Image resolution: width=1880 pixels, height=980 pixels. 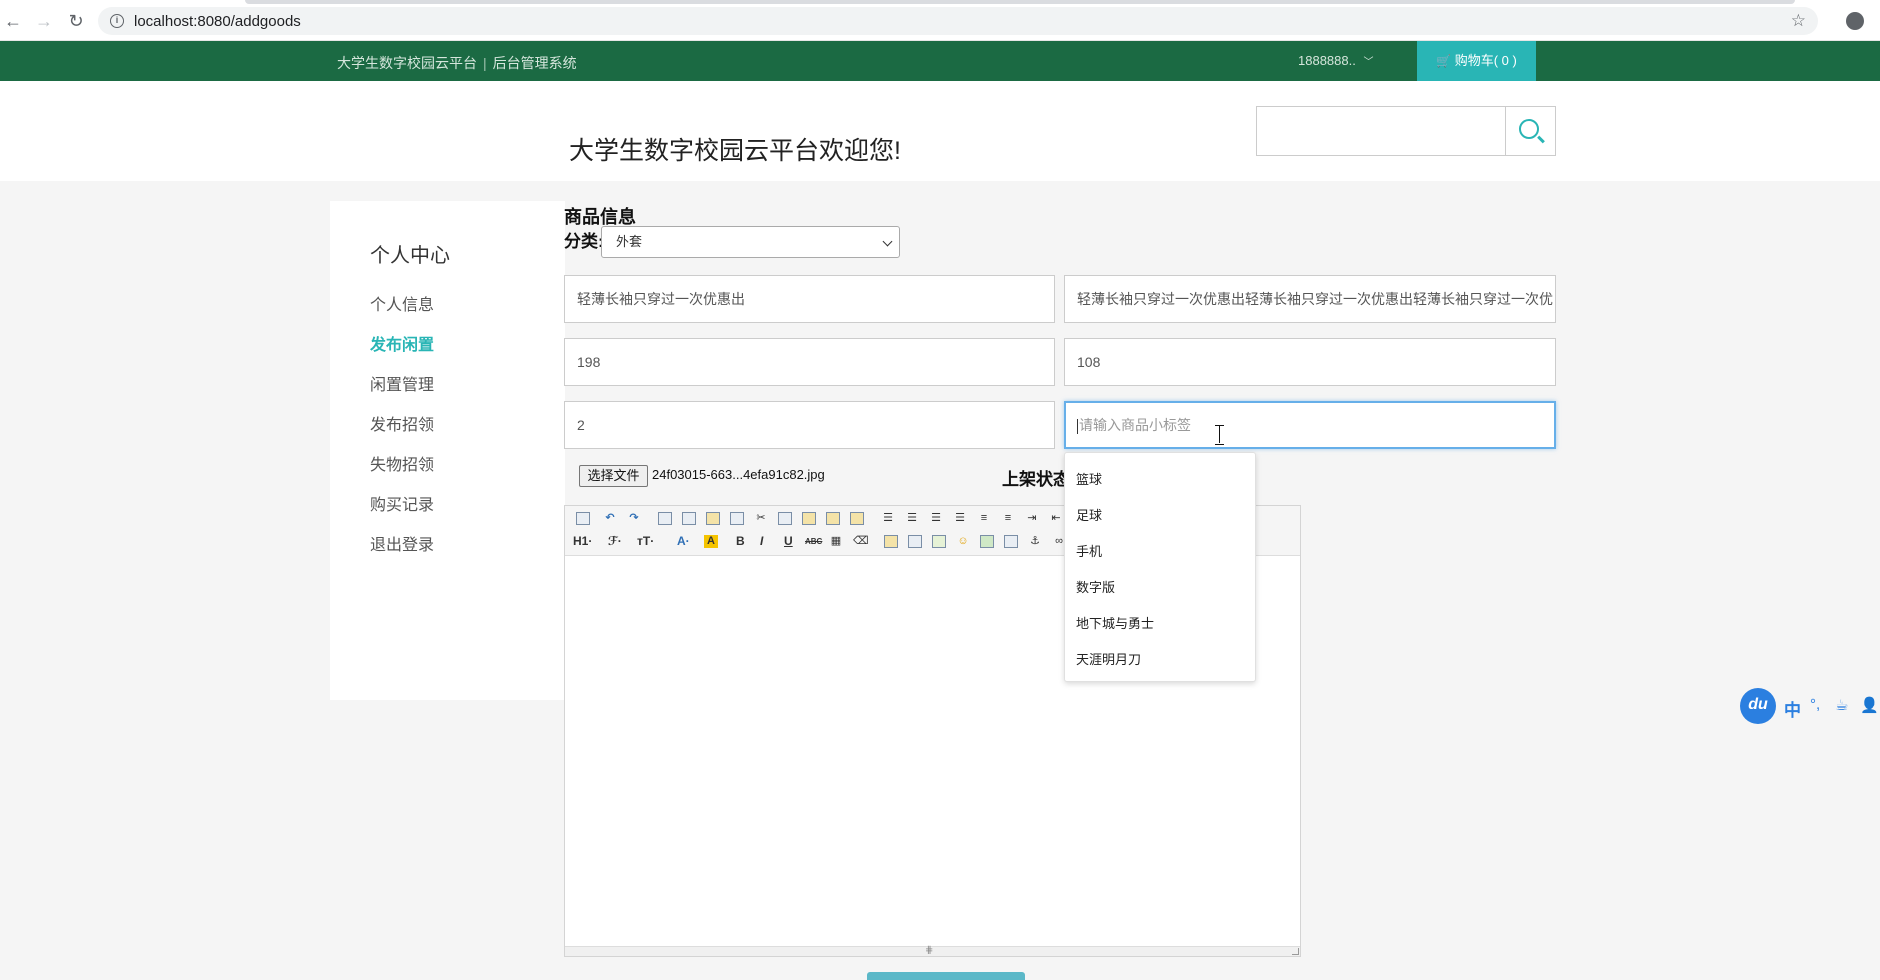 What do you see at coordinates (645, 541) in the screenshot?
I see `font-size-menu: ᴛT·` at bounding box center [645, 541].